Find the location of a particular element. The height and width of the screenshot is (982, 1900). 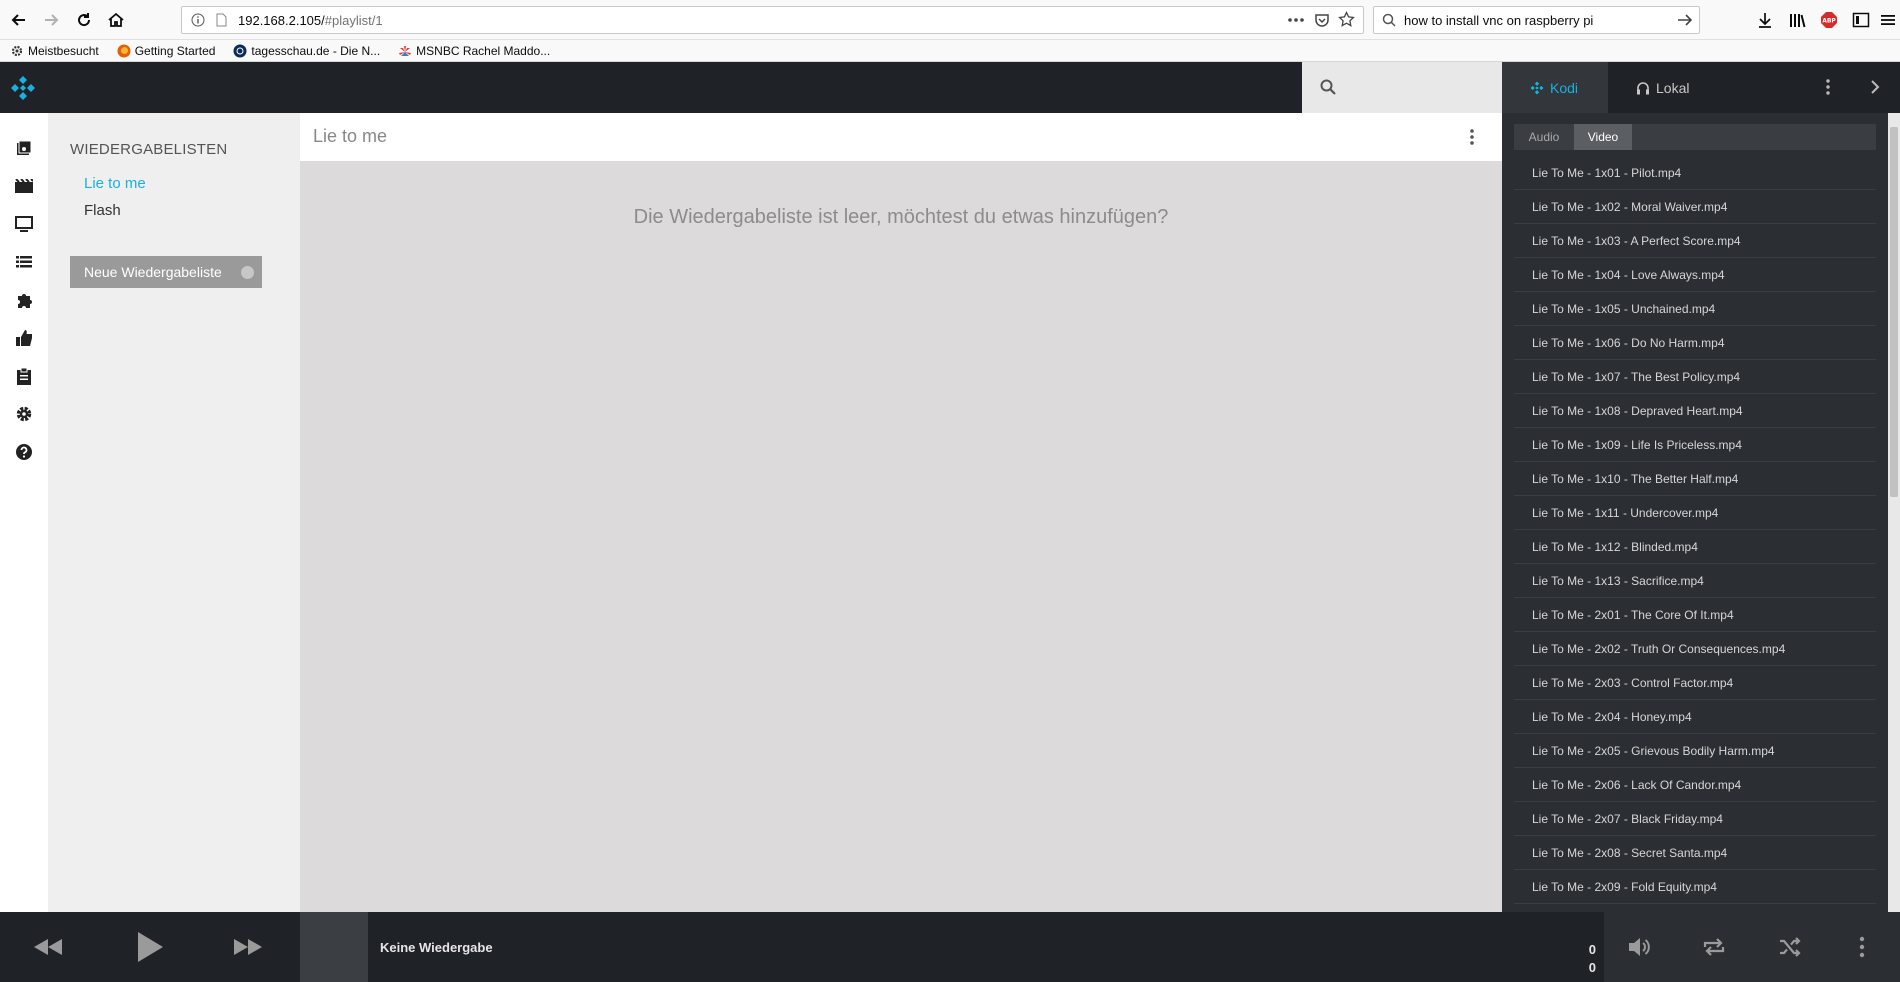

adblock-icon: ABP is located at coordinates (1829, 20).